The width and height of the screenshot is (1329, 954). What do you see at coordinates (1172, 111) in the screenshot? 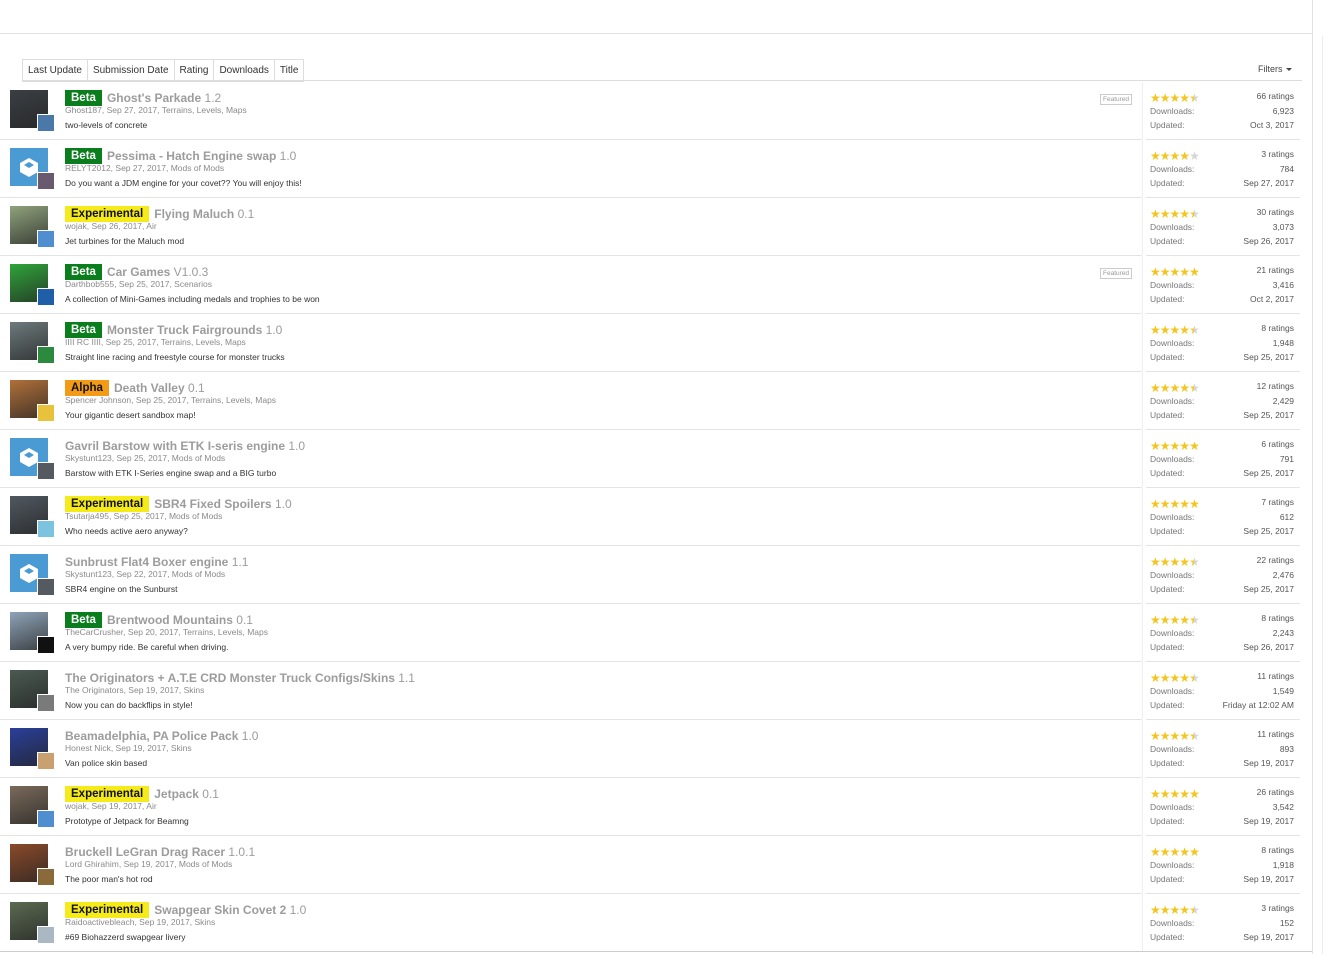
I see `downloads-label: Downloads:` at bounding box center [1172, 111].